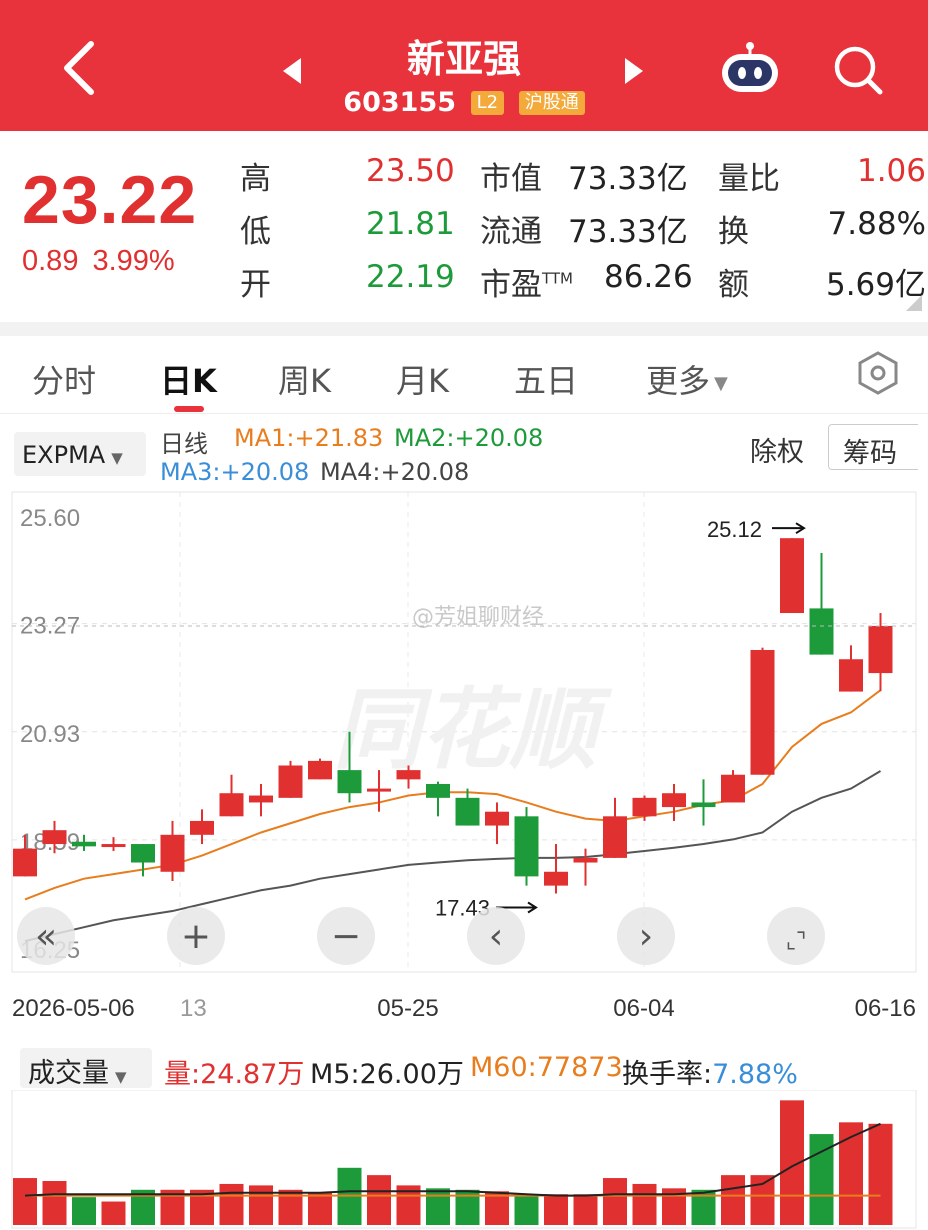 Image resolution: width=928 pixels, height=1230 pixels. What do you see at coordinates (410, 277) in the screenshot?
I see `open-value: 22.19` at bounding box center [410, 277].